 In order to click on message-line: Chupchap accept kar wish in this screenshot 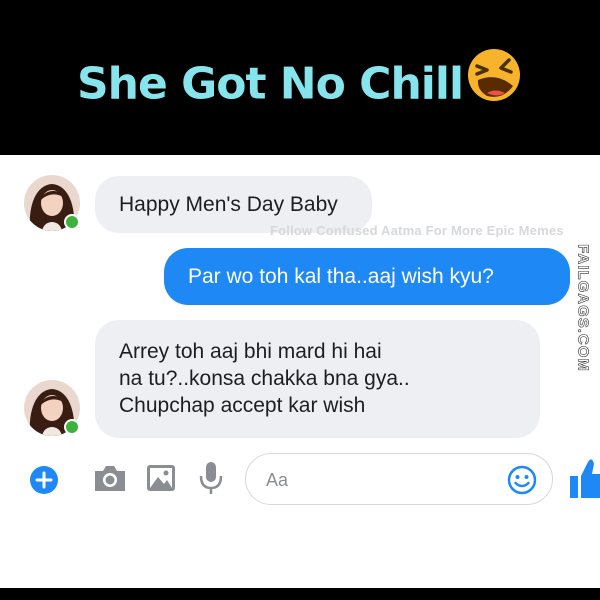, I will do `click(242, 405)`.